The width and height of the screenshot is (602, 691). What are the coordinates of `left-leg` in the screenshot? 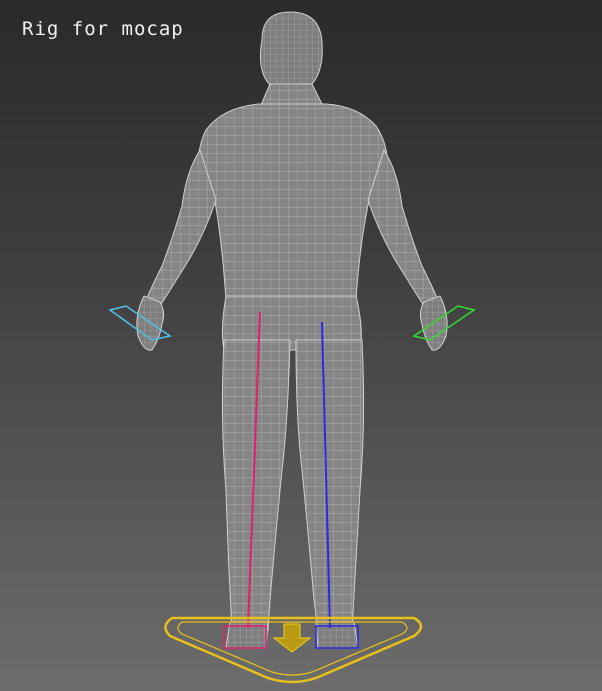 It's located at (256, 485).